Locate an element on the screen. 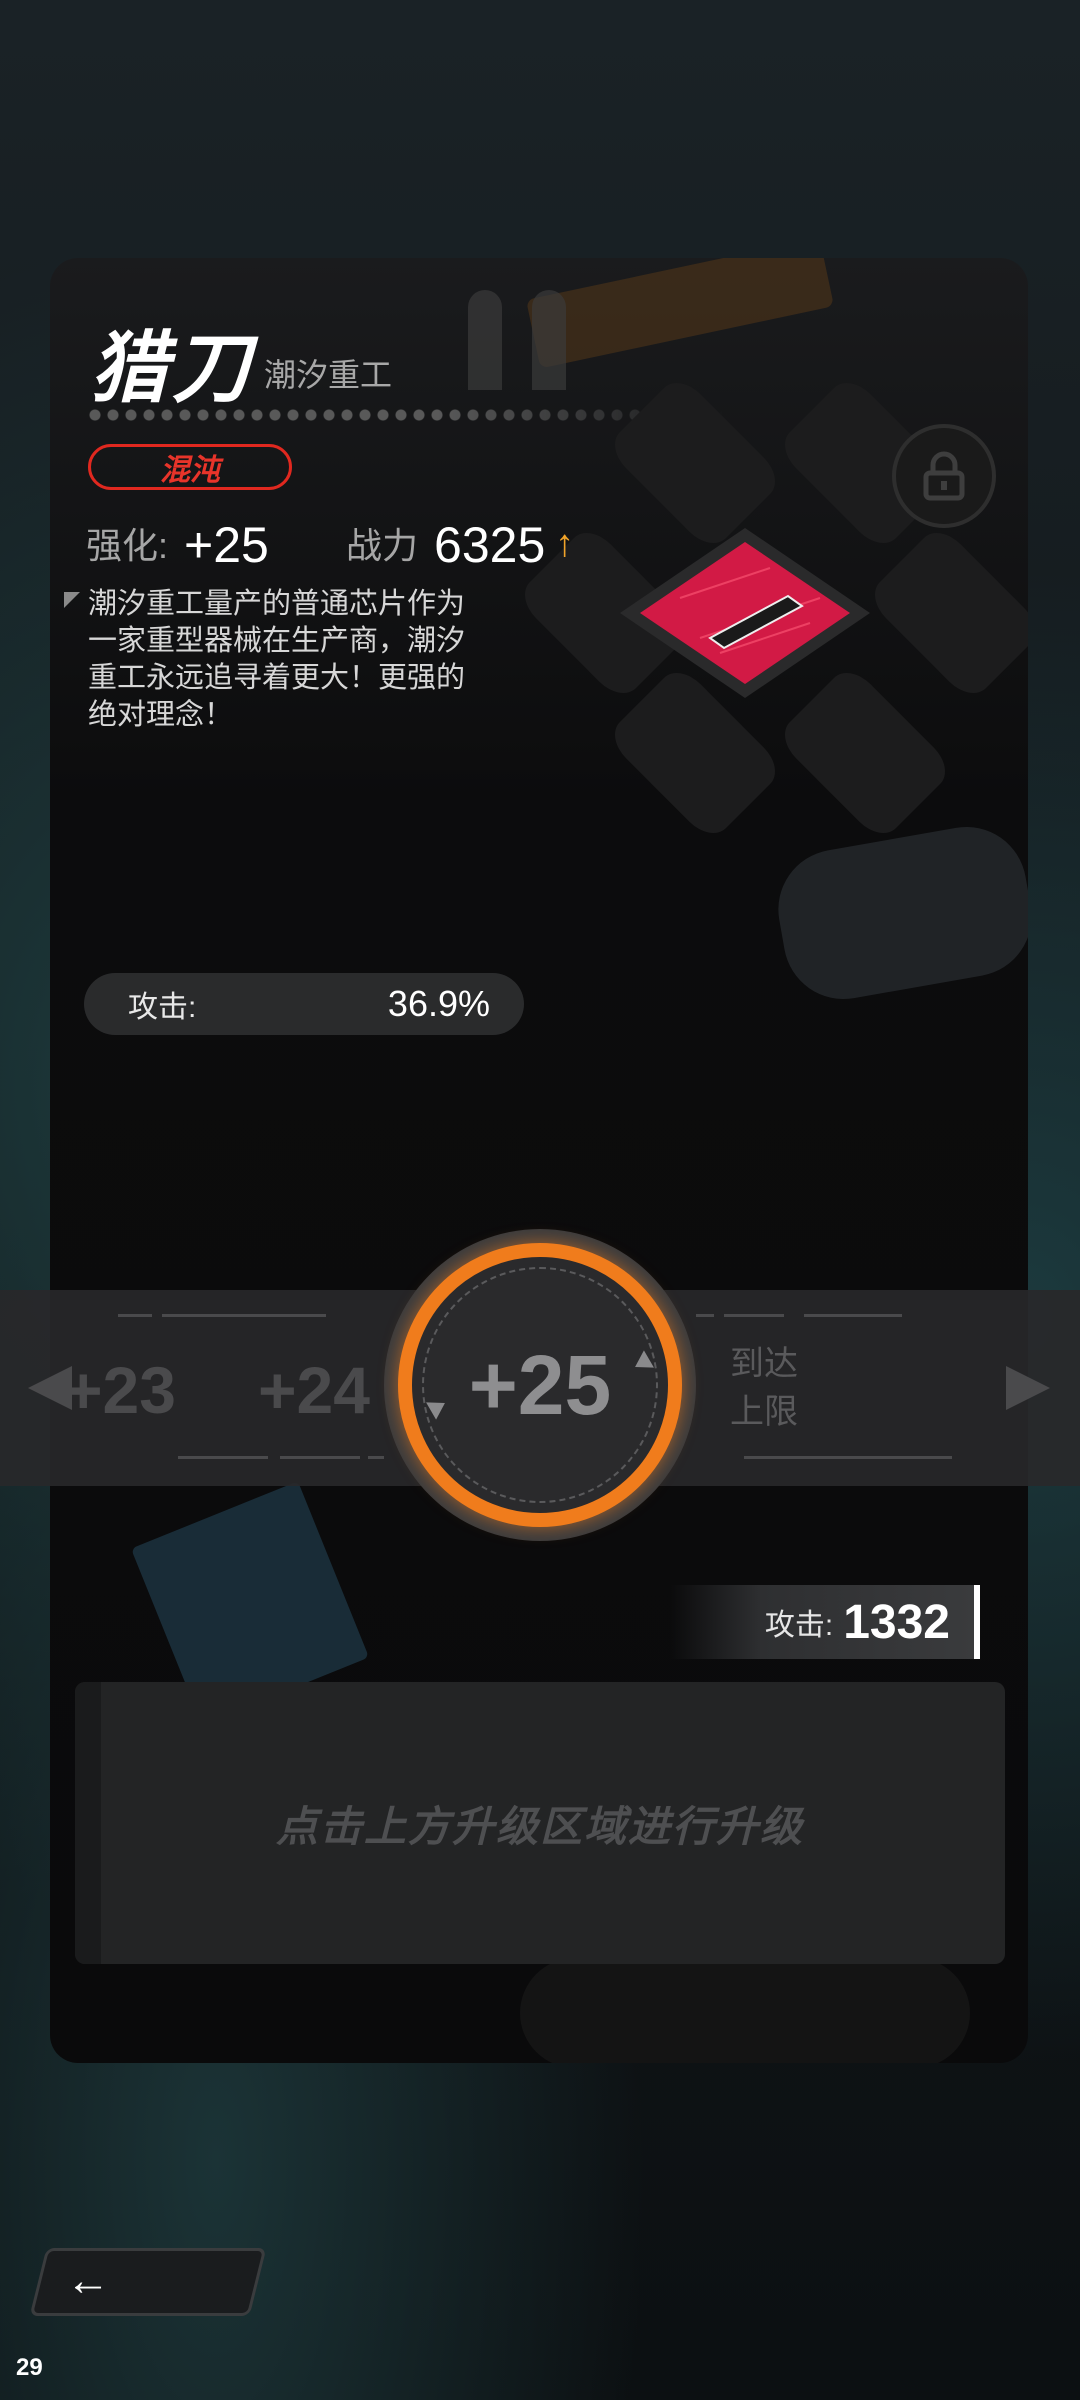  arrow-right-icon is located at coordinates (1028, 1388).